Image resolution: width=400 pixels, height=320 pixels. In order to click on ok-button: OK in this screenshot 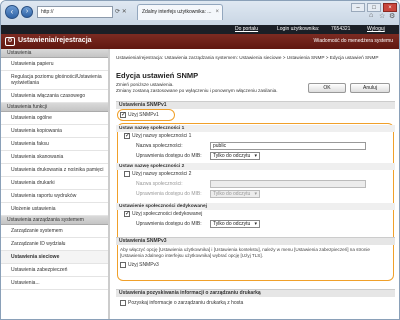, I will do `click(327, 88)`.